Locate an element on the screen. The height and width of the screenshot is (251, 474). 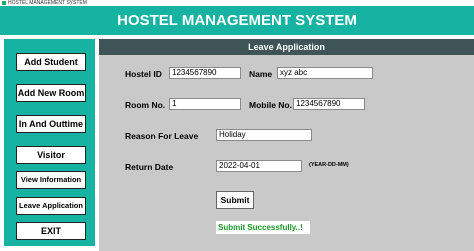
name-label: Name is located at coordinates (261, 74).